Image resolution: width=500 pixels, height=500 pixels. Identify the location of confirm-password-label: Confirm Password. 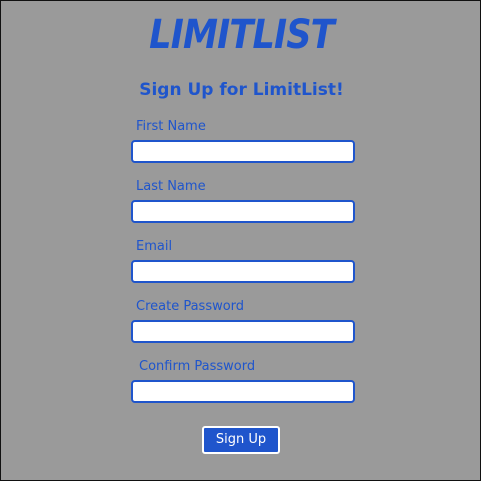
(197, 366).